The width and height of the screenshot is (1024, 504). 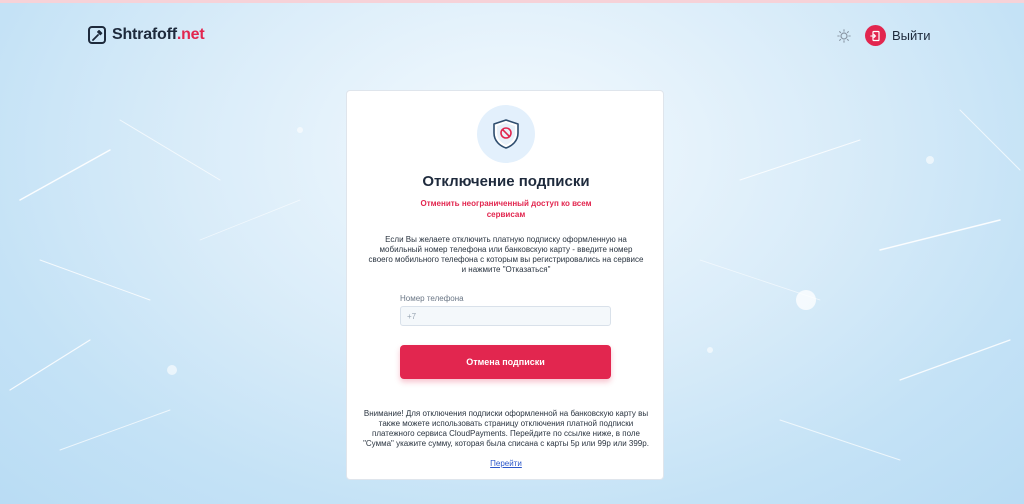 I want to click on sun-icon, so click(x=844, y=36).